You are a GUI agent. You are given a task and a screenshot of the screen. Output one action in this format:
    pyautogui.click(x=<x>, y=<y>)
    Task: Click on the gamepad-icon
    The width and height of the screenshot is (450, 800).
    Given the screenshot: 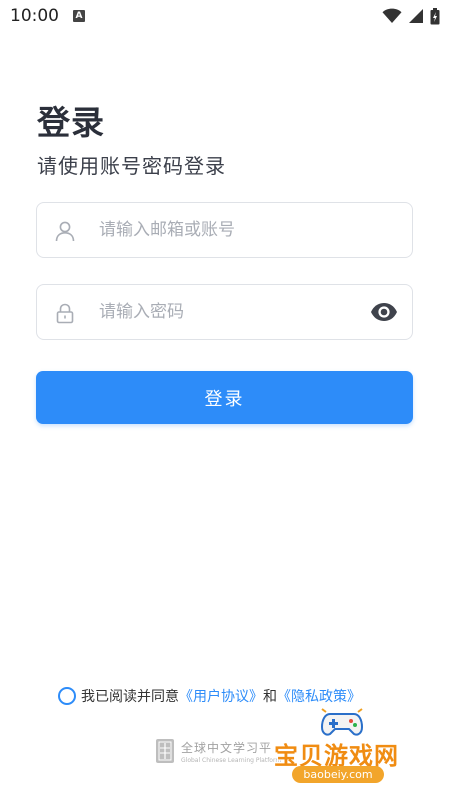 What is the action you would take?
    pyautogui.click(x=342, y=722)
    